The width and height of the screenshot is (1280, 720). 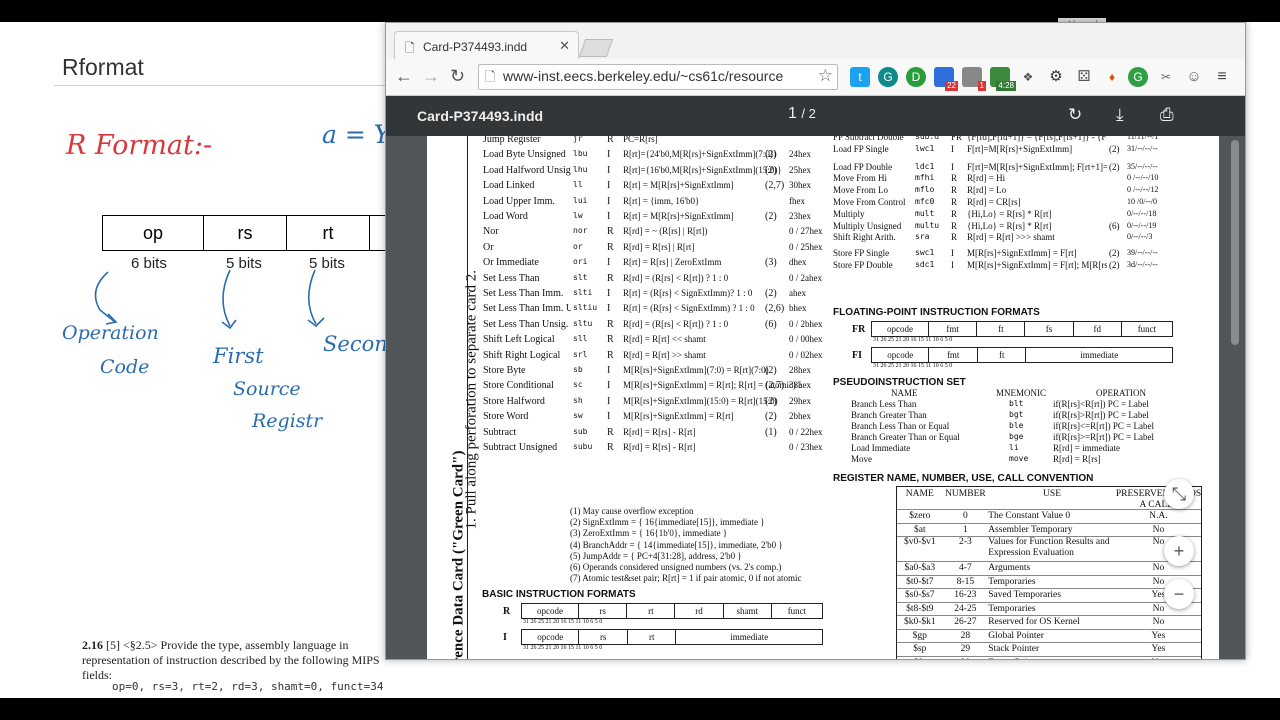 What do you see at coordinates (771, 324) in the screenshot?
I see `instr-note: (6)` at bounding box center [771, 324].